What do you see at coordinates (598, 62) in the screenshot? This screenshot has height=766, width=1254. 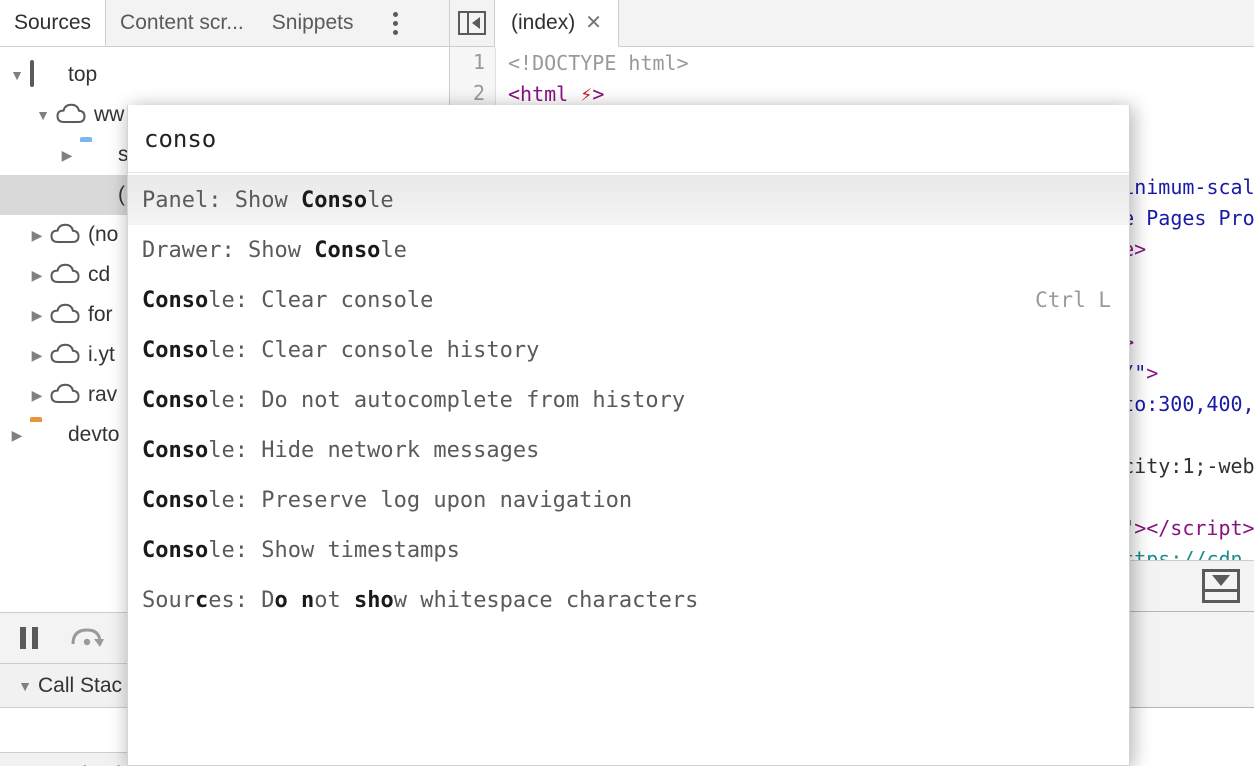 I see `line-content: <!DOCTYPE html>` at bounding box center [598, 62].